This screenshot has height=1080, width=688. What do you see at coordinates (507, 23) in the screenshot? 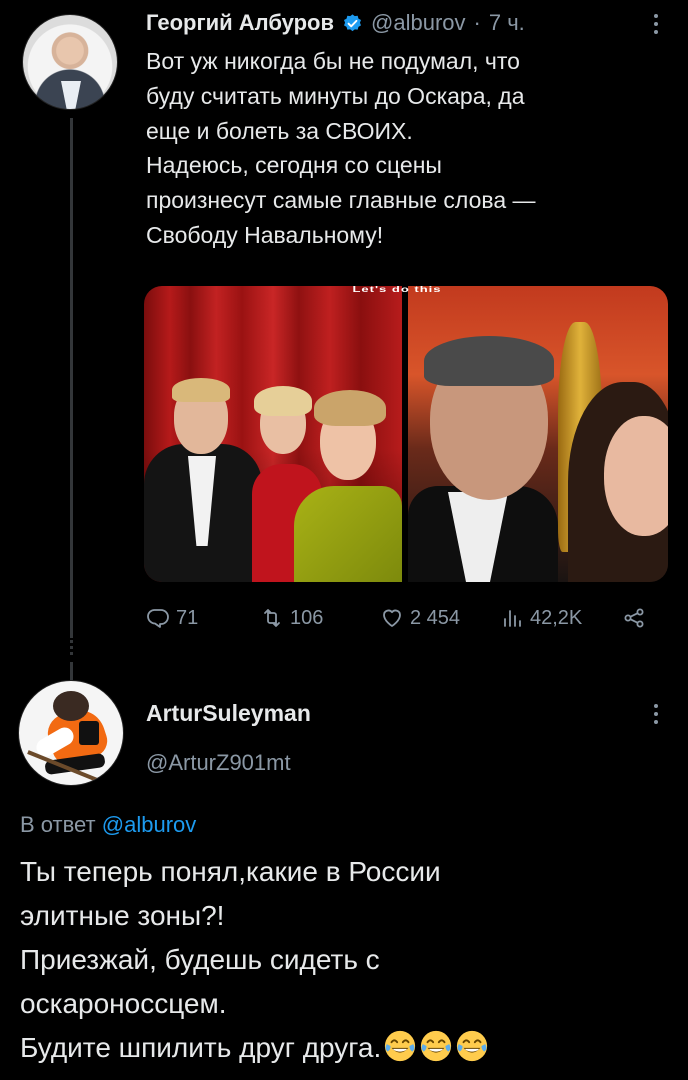
I see `tweet-time: 7 ч.` at bounding box center [507, 23].